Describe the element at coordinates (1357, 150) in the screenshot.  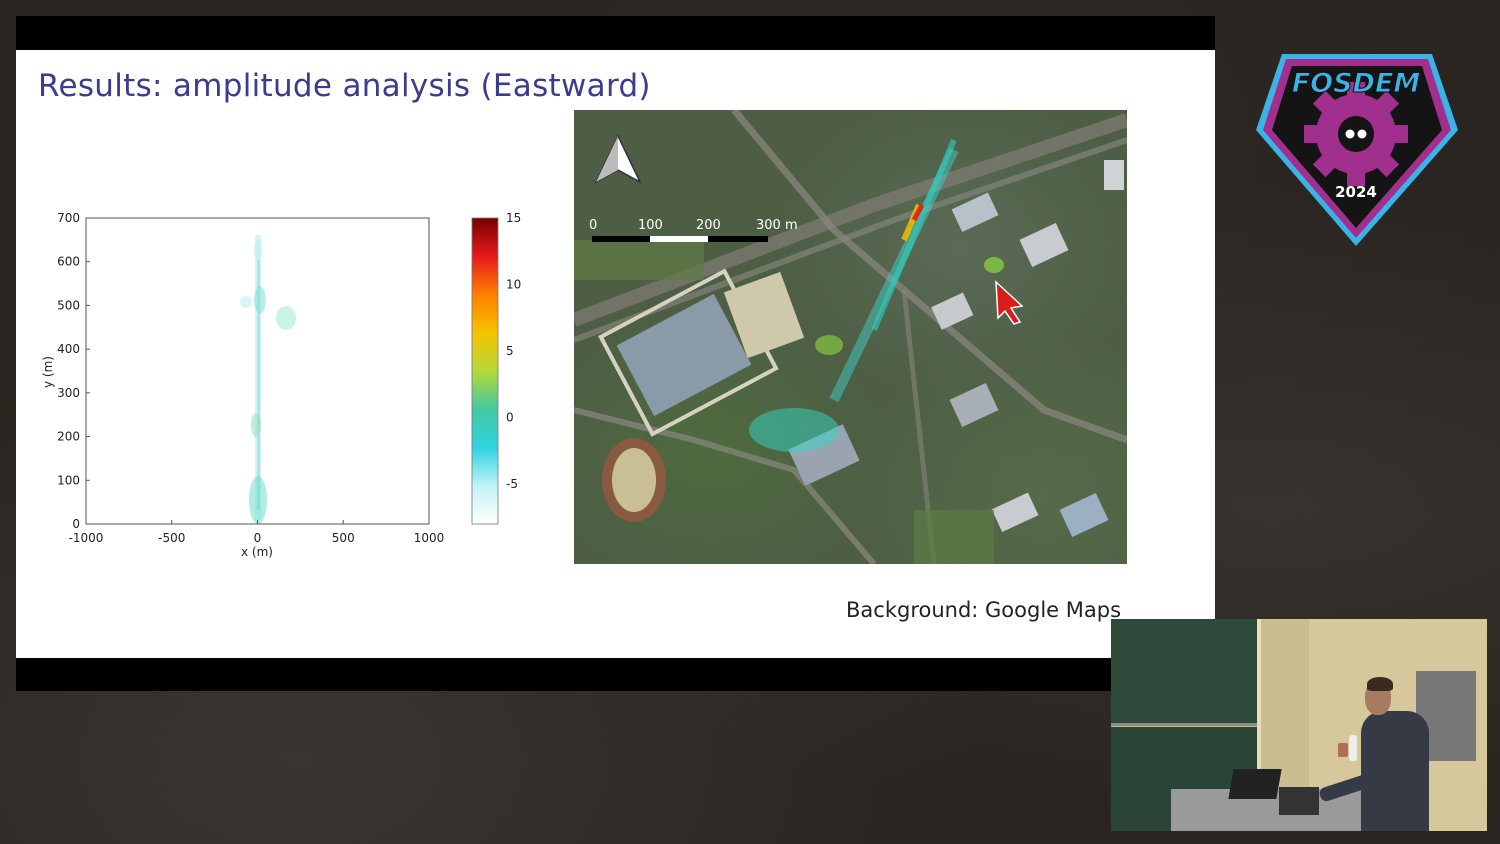
I see `fosdem-logo: FOSDEM 2024` at that location.